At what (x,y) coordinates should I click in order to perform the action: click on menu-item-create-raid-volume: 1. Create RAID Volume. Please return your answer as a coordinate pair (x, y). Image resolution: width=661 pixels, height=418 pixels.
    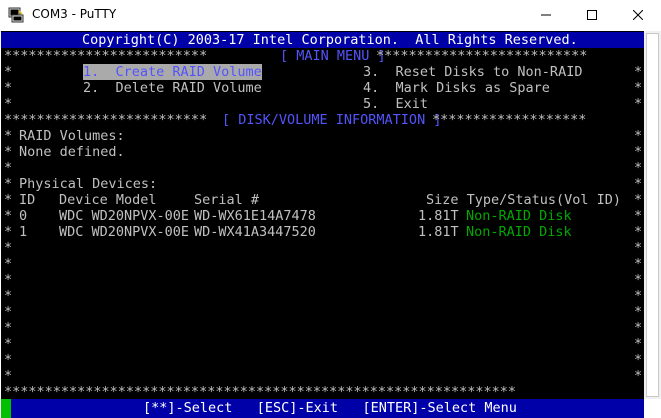
    Looking at the image, I should click on (172, 72).